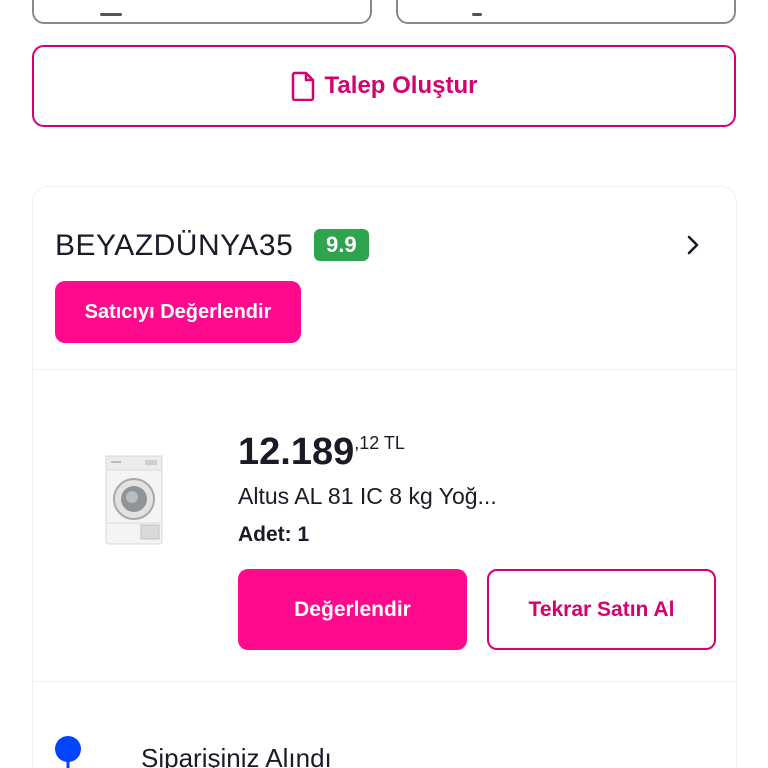 This screenshot has width=768, height=768. What do you see at coordinates (379, 443) in the screenshot?
I see `price-fraction: ,12 TL` at bounding box center [379, 443].